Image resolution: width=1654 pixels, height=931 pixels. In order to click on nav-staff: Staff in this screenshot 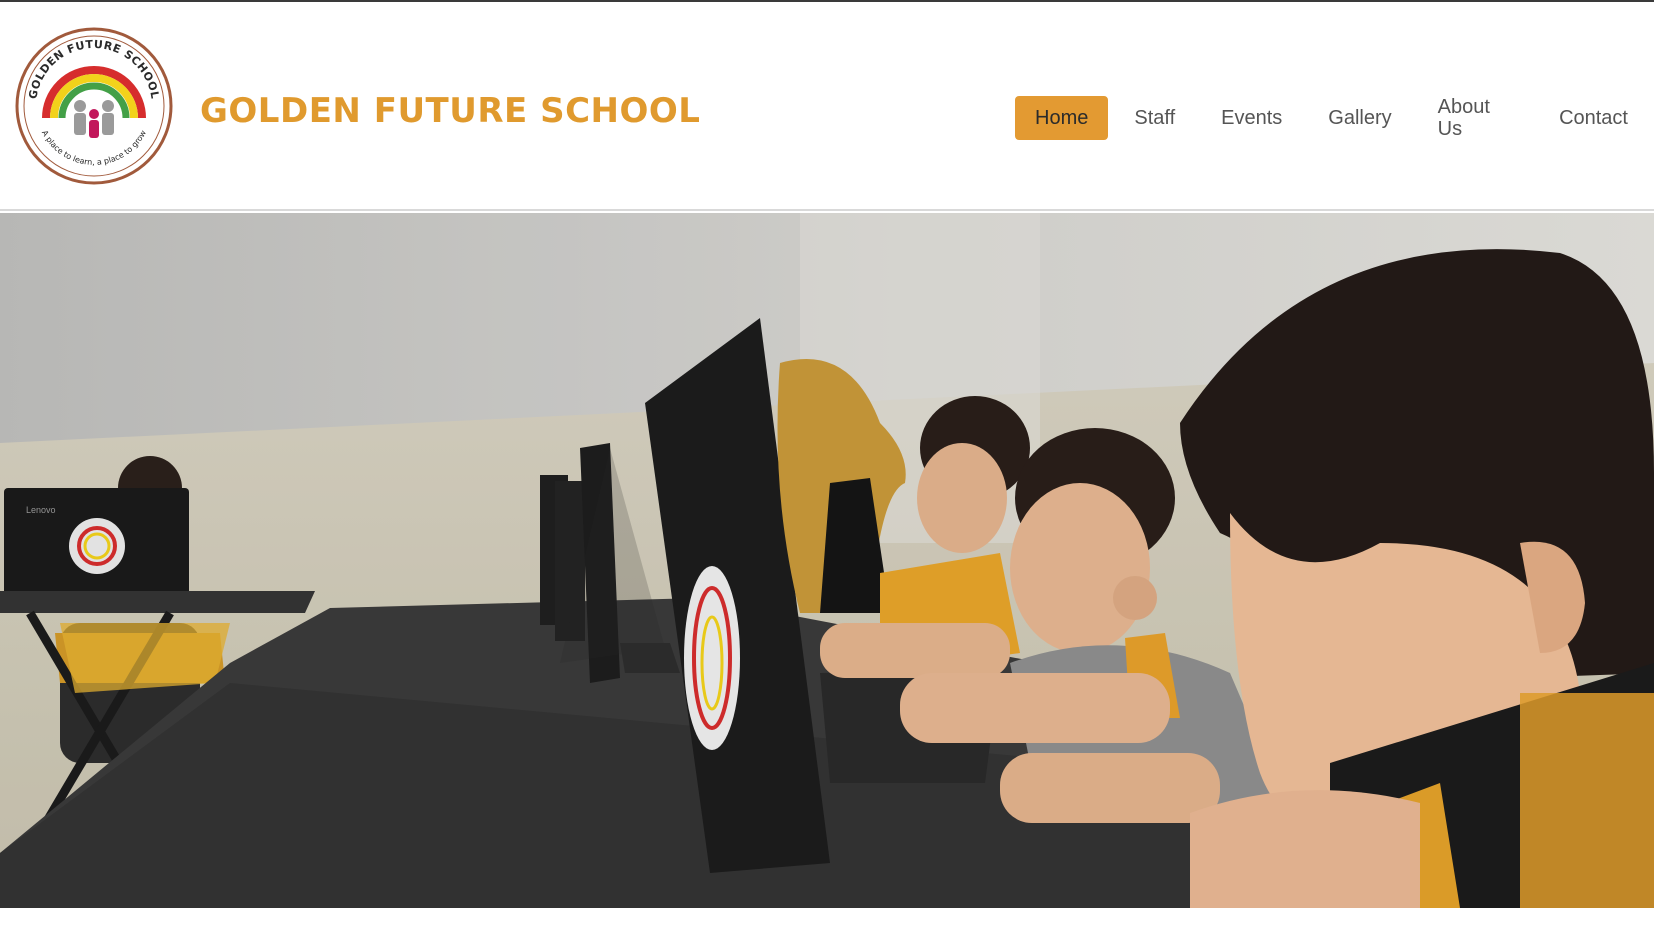, I will do `click(1154, 118)`.